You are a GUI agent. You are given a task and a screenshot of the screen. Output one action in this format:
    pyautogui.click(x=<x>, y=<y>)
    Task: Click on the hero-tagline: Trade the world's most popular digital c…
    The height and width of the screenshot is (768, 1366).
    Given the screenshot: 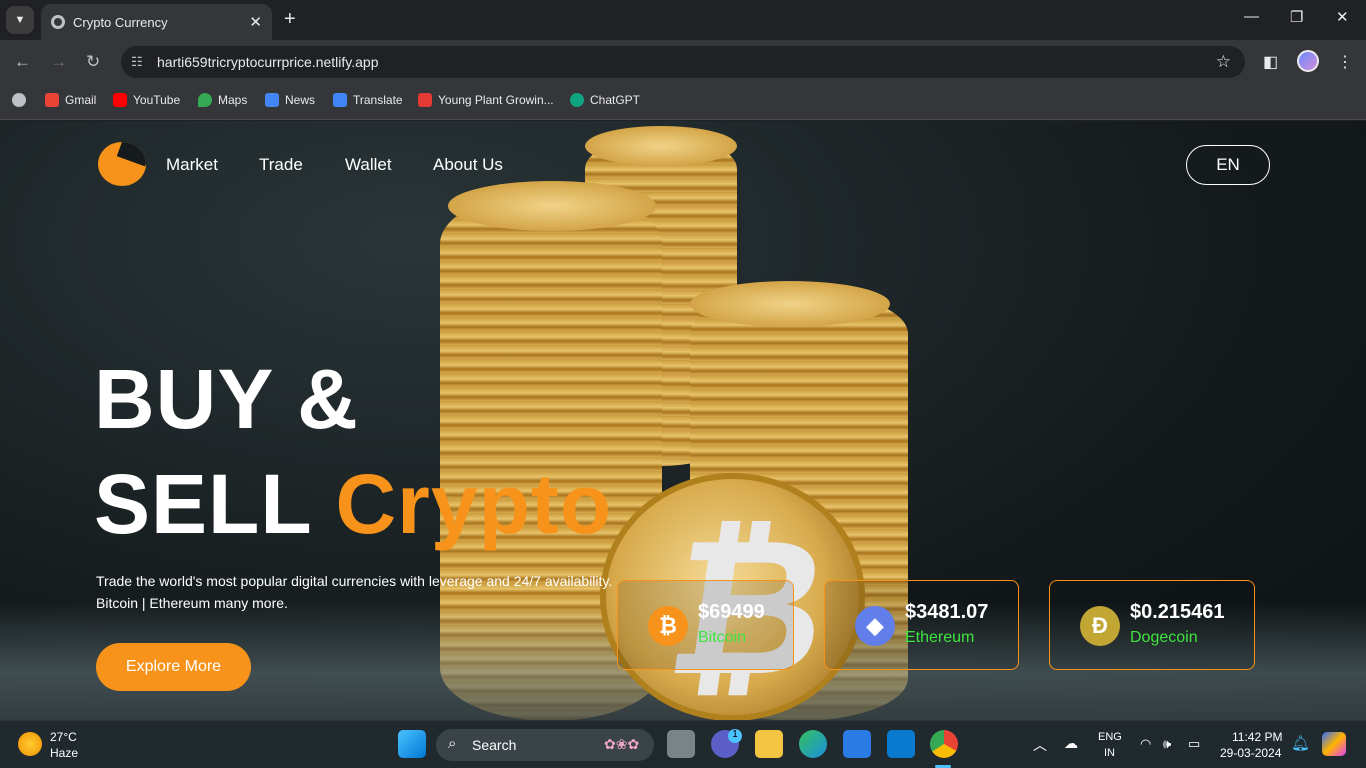 What is the action you would take?
    pyautogui.click(x=354, y=592)
    